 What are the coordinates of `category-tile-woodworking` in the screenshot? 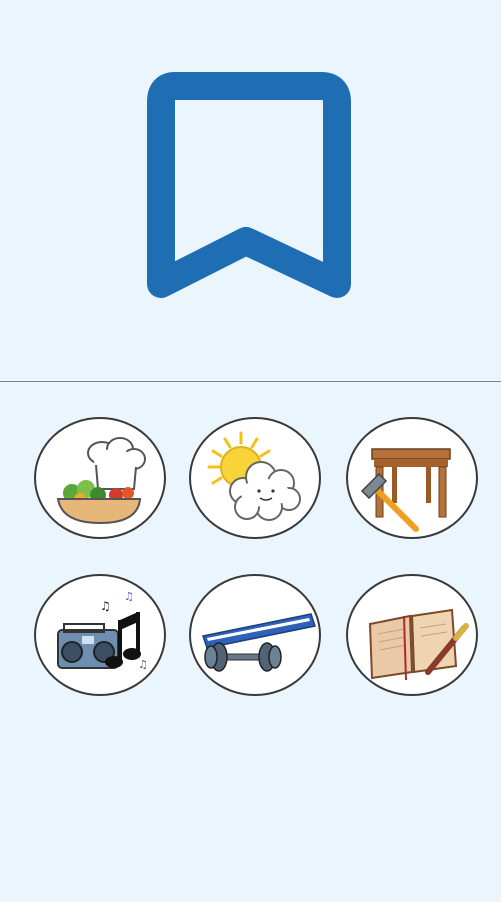 It's located at (412, 478).